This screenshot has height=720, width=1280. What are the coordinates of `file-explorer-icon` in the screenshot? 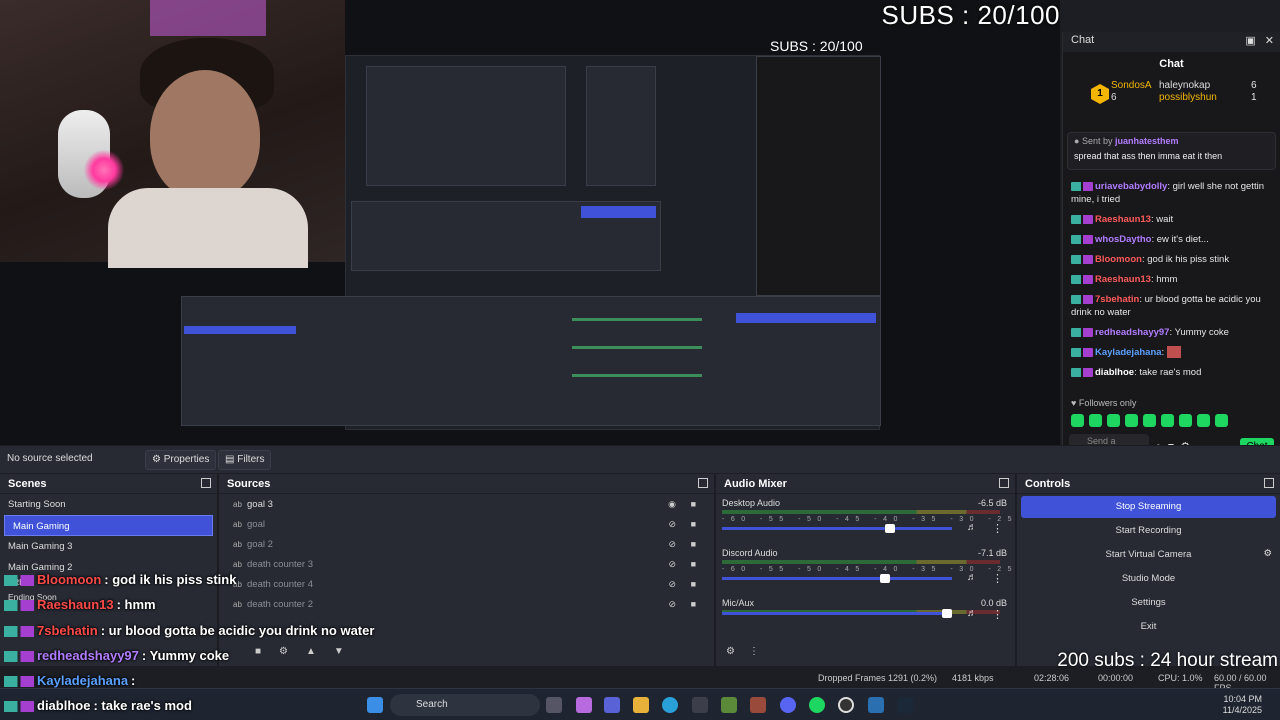 It's located at (641, 705).